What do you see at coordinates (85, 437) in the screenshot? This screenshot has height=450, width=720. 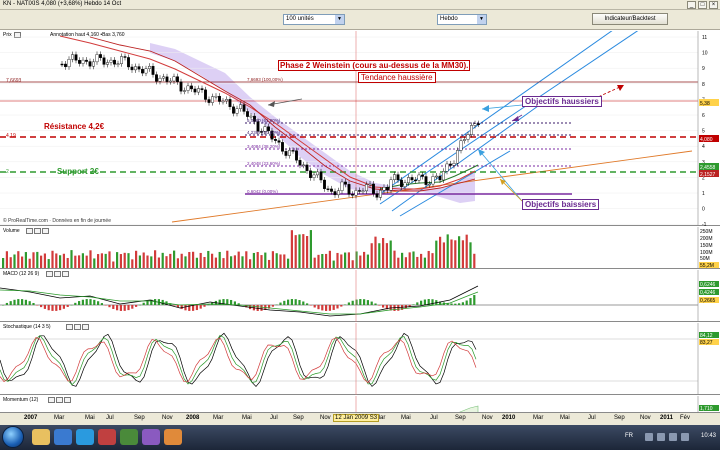 I see `browser-icon` at bounding box center [85, 437].